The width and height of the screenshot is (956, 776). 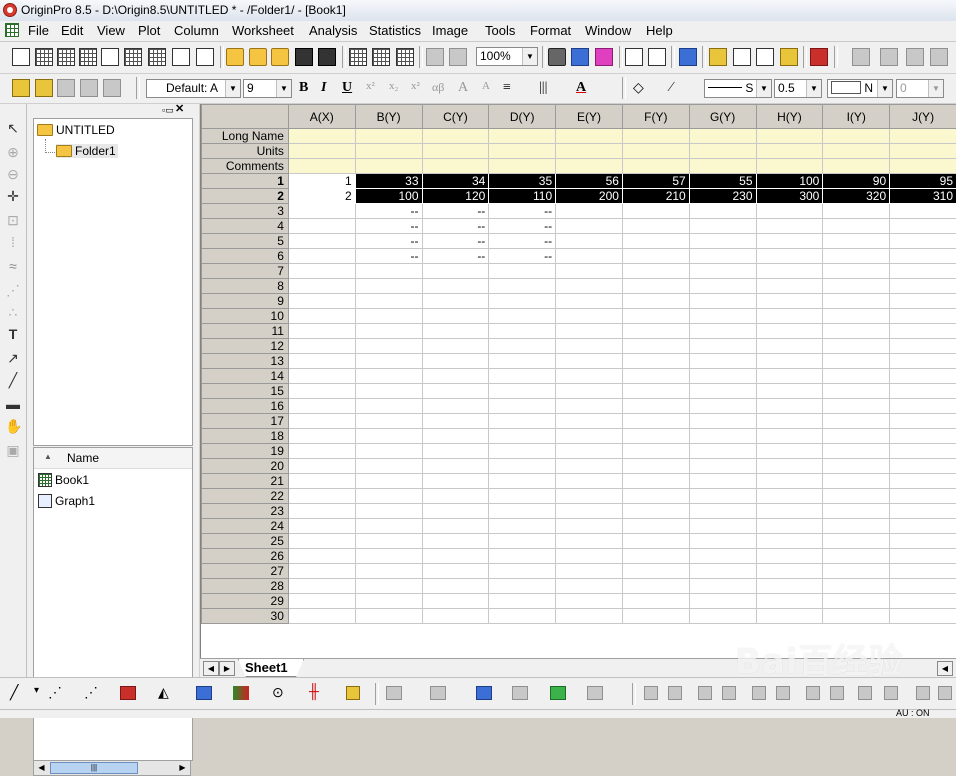 What do you see at coordinates (271, 668) in the screenshot?
I see `tab-sheet1: Sheet1` at bounding box center [271, 668].